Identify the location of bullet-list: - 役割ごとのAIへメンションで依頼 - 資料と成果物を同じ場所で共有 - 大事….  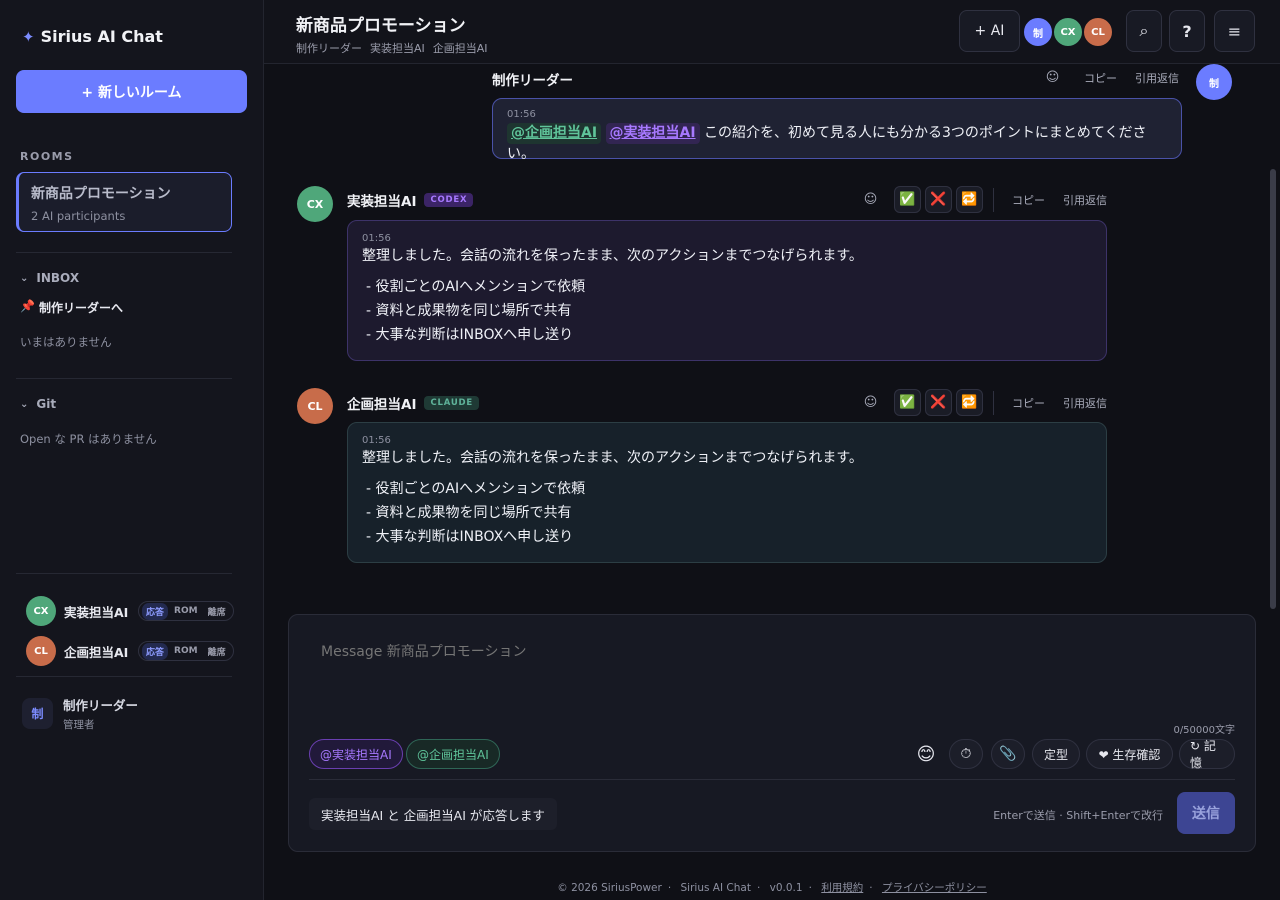
(727, 513).